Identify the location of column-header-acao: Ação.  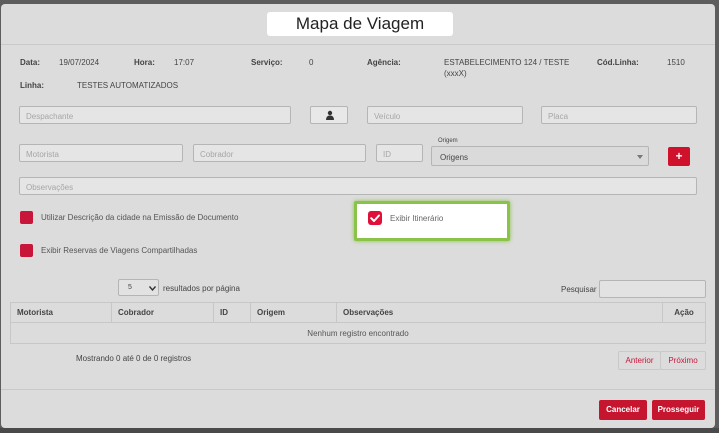
(684, 312).